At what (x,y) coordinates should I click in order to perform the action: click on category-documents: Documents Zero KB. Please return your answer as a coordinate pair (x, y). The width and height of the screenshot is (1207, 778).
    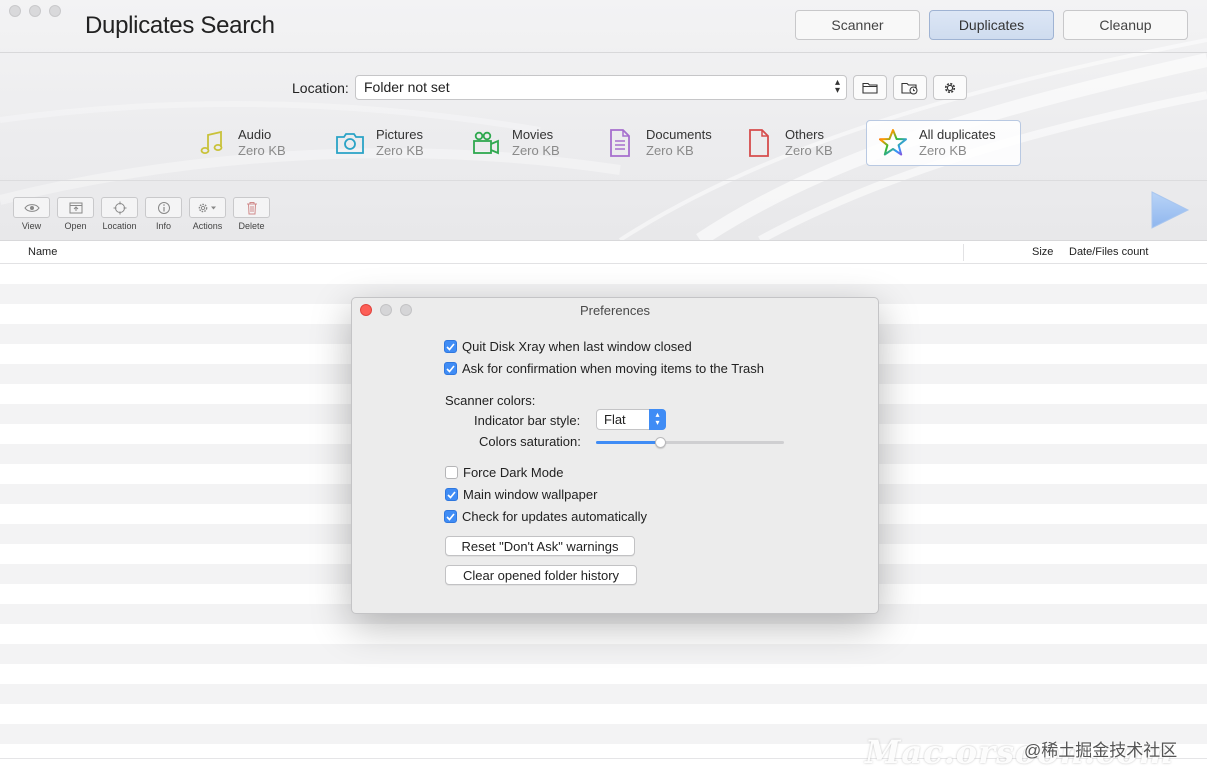
    Looking at the image, I should click on (664, 143).